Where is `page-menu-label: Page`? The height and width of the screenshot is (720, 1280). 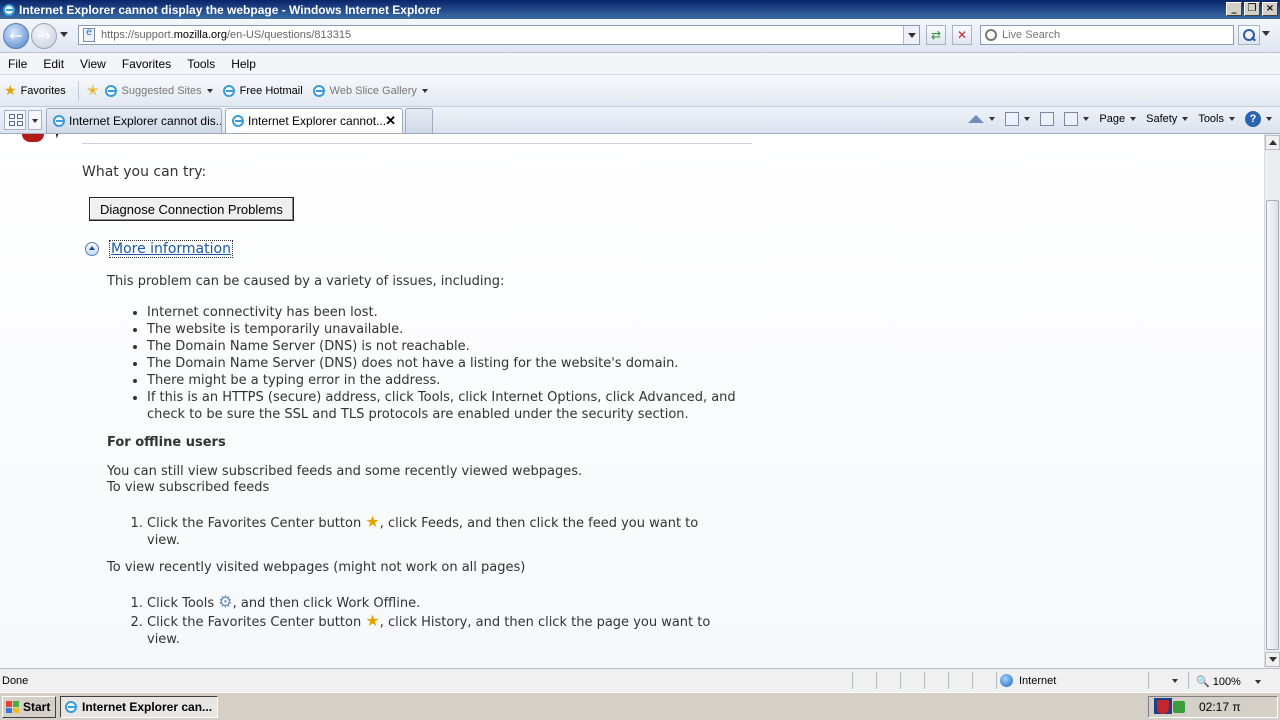 page-menu-label: Page is located at coordinates (1112, 119).